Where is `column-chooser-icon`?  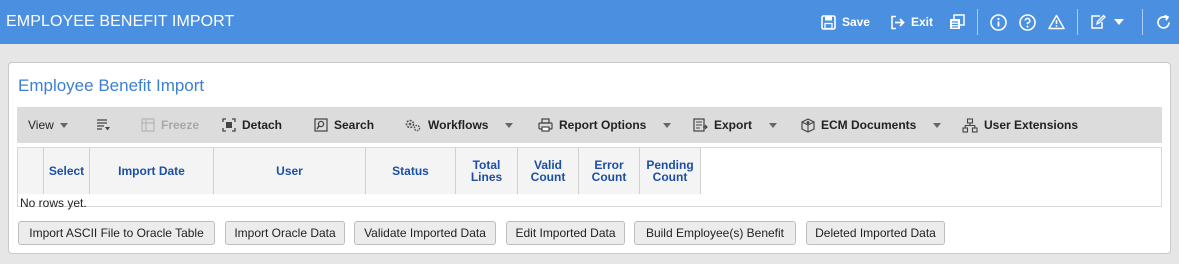
column-chooser-icon is located at coordinates (104, 125).